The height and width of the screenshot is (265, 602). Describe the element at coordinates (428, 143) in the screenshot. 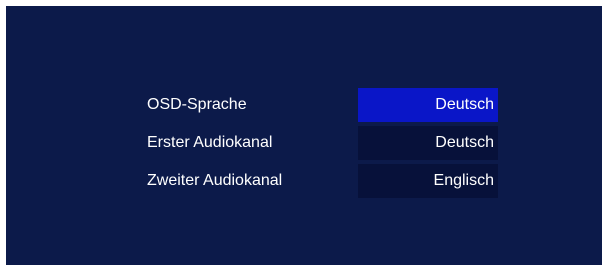

I see `setting-value-first-audio-channel: Deutsch` at that location.